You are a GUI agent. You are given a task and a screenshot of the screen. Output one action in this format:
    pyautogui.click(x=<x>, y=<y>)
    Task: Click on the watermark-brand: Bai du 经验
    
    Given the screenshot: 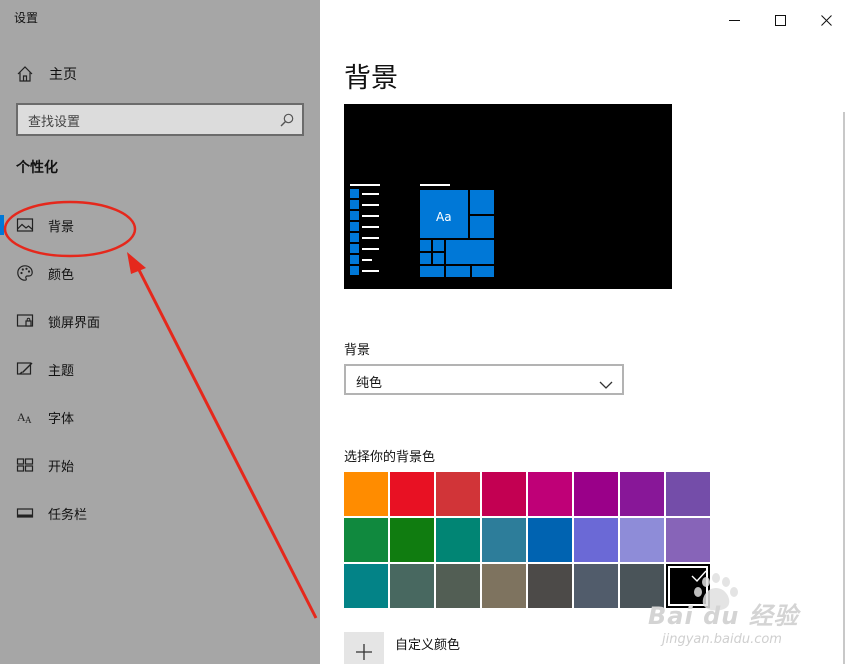 What is the action you would take?
    pyautogui.click(x=723, y=616)
    